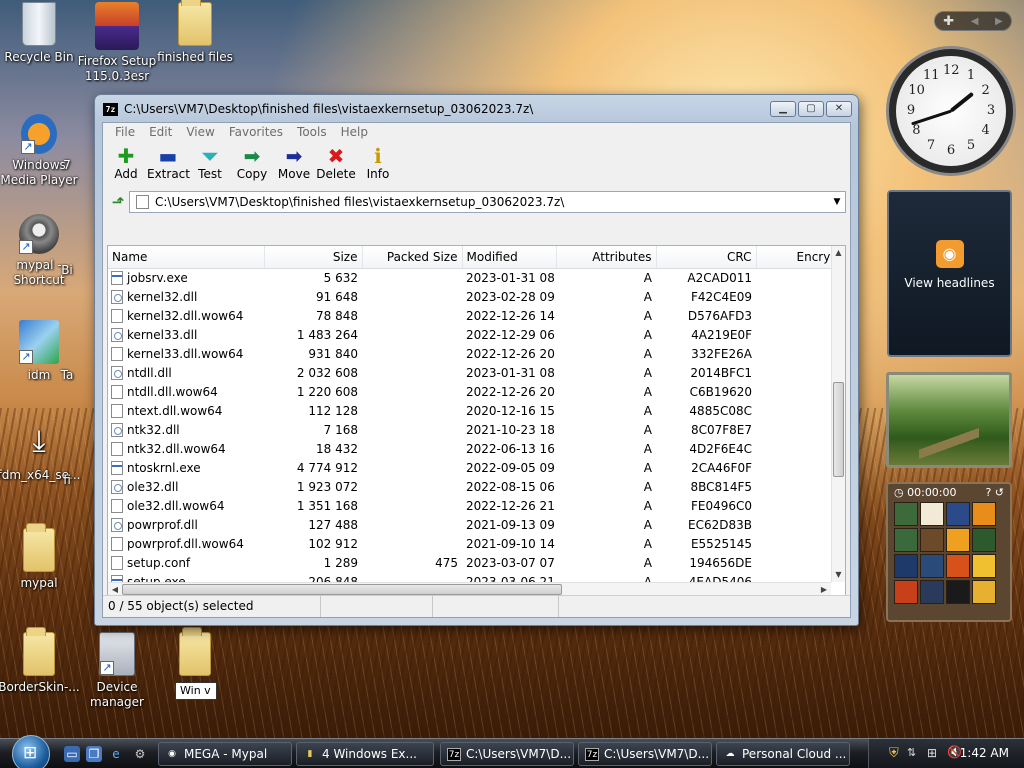 This screenshot has height=768, width=1024. What do you see at coordinates (126, 165) in the screenshot?
I see `add-button: ✚ Add` at bounding box center [126, 165].